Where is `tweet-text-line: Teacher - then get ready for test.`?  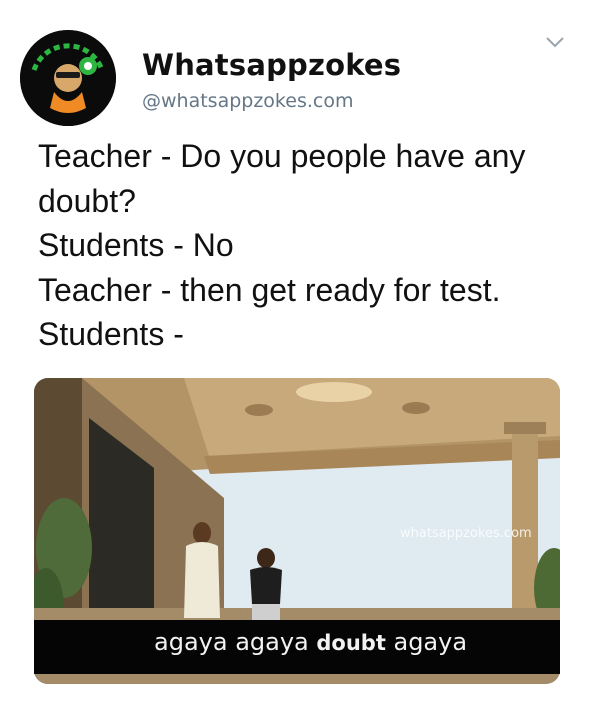 tweet-text-line: Teacher - then get ready for test. is located at coordinates (269, 289).